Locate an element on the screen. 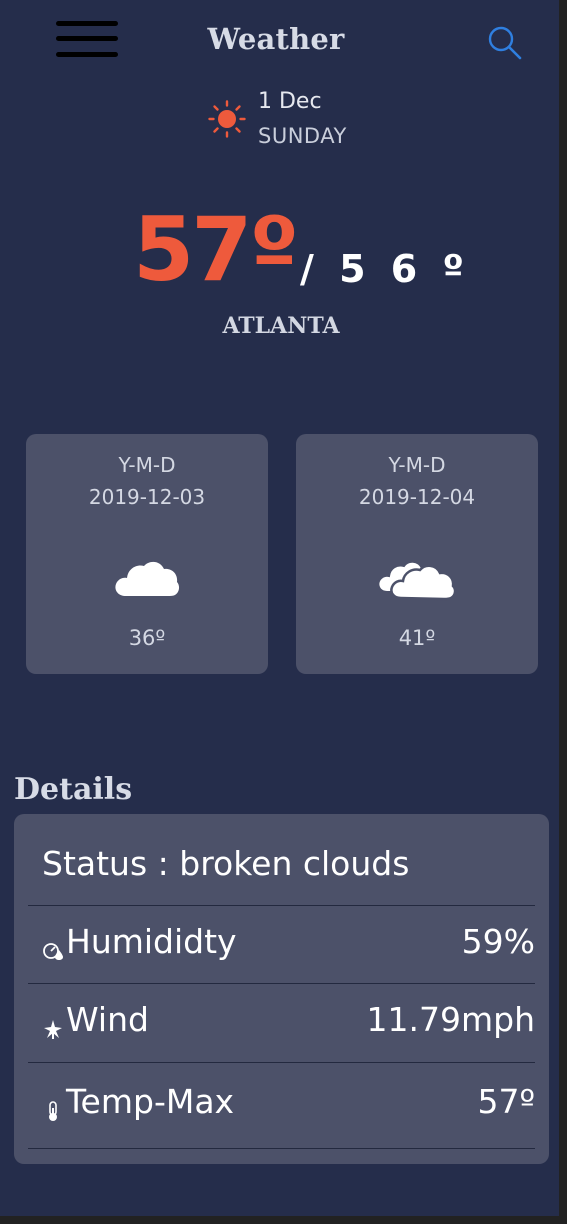 This screenshot has height=1224, width=567. detail-row-humidity: Humididty 59% is located at coordinates (281, 944).